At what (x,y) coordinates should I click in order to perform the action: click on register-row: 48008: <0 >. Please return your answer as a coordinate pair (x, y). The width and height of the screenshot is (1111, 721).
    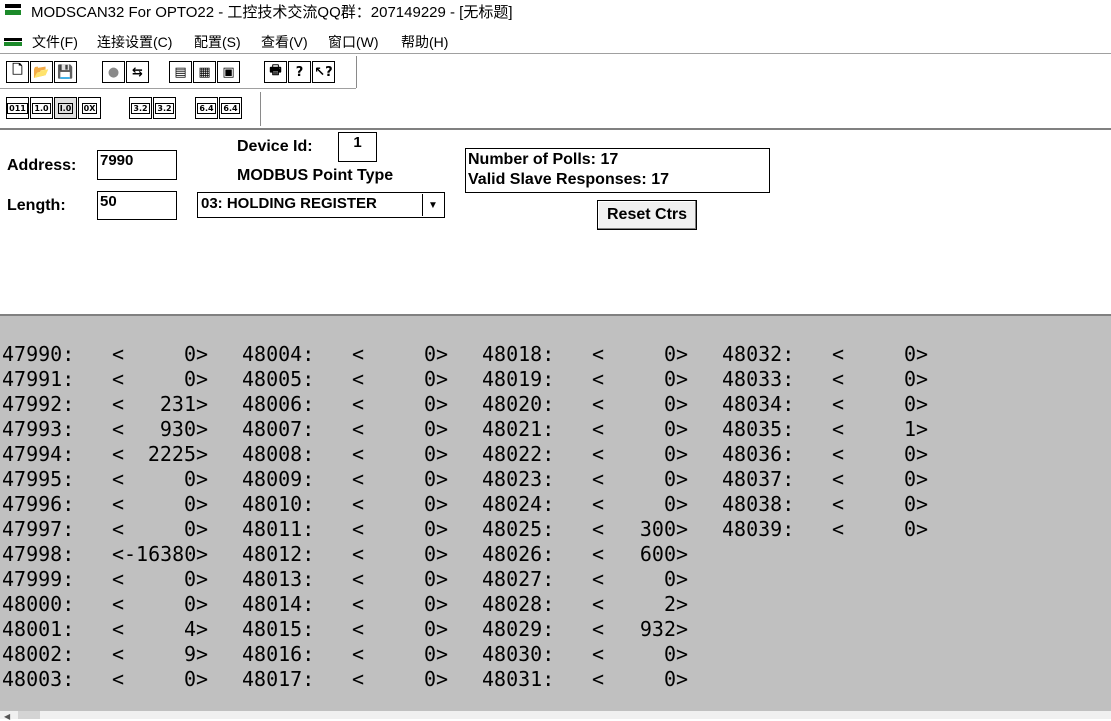
    Looking at the image, I should click on (347, 454).